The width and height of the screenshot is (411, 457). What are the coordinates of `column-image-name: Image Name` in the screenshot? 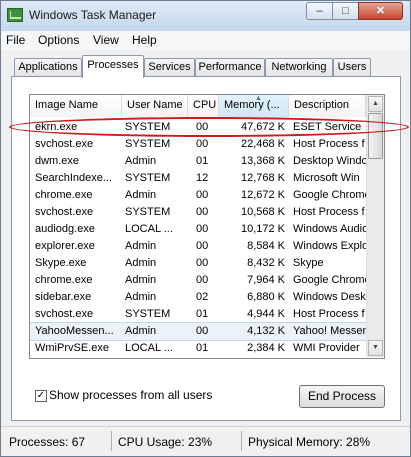 It's located at (76, 106).